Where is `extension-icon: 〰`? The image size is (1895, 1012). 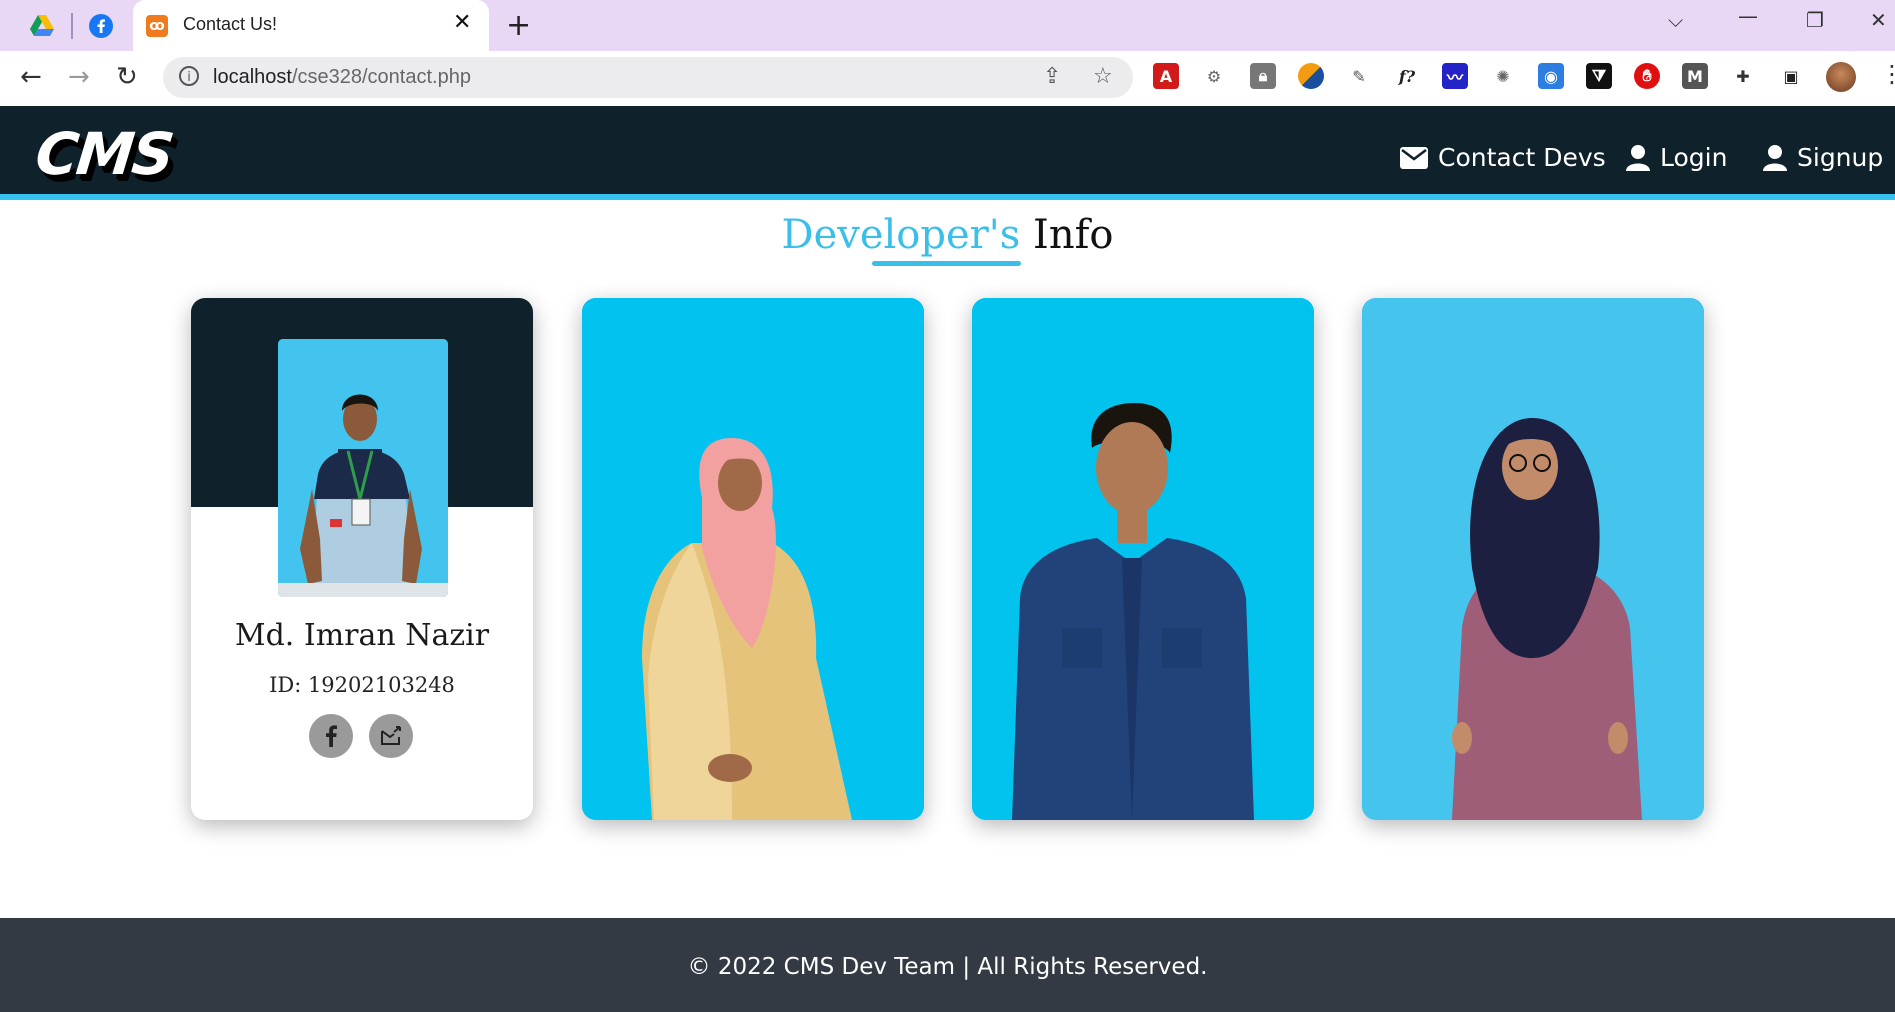 extension-icon: 〰 is located at coordinates (1455, 76).